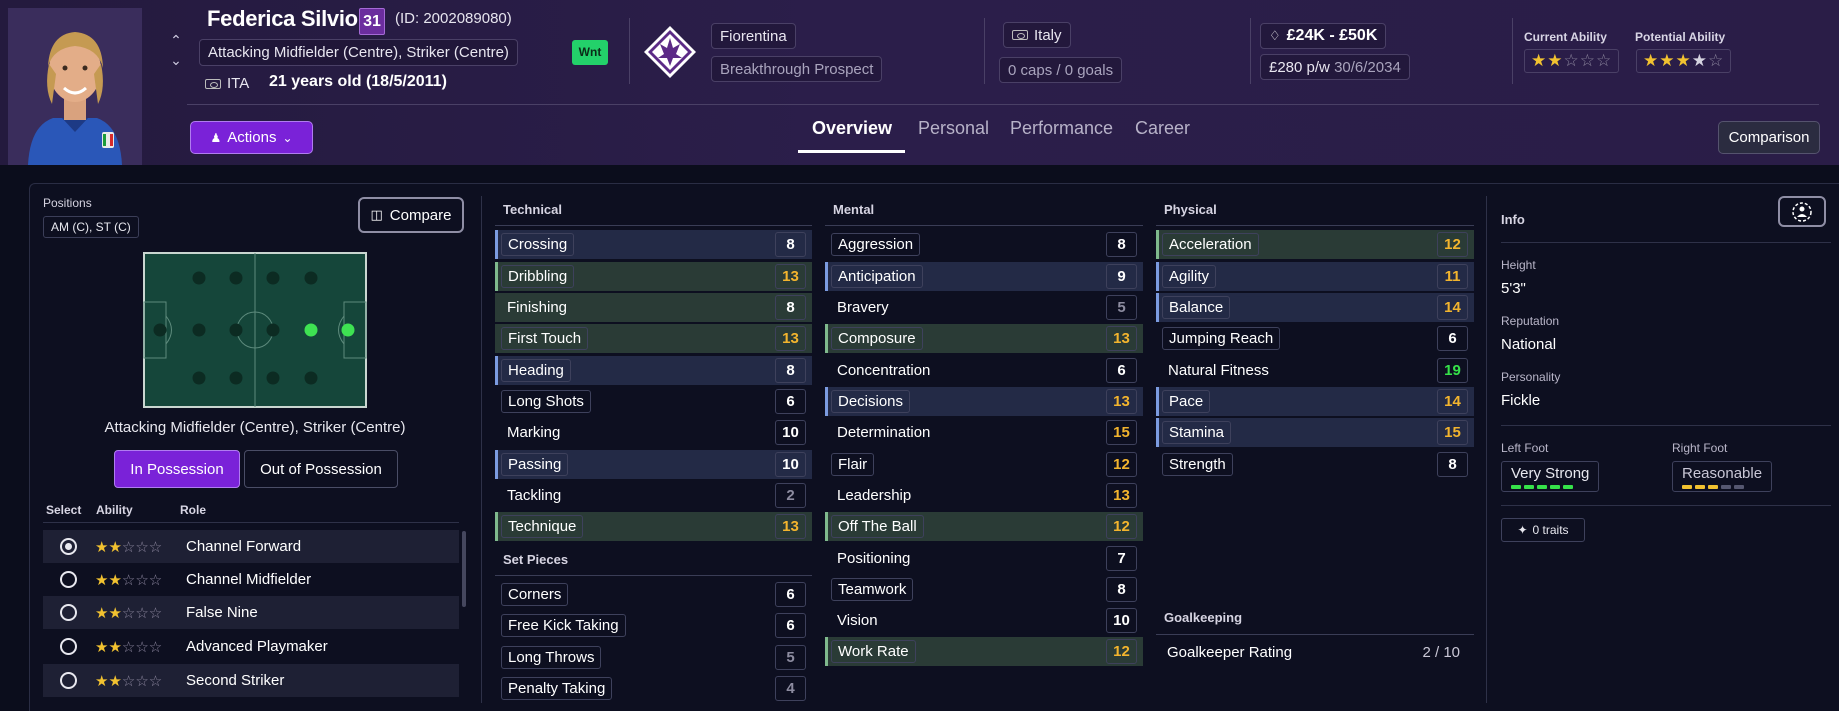  What do you see at coordinates (1061, 128) in the screenshot?
I see `tab-performance: Performance` at bounding box center [1061, 128].